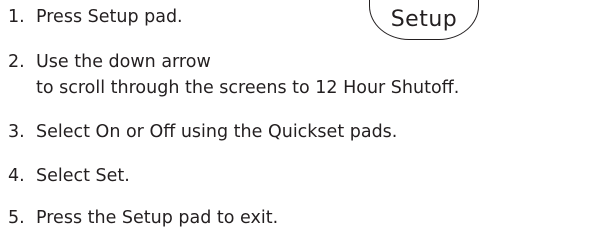 Image resolution: width=591 pixels, height=240 pixels. I want to click on step-text: Press the Setup pad to exit., so click(157, 218).